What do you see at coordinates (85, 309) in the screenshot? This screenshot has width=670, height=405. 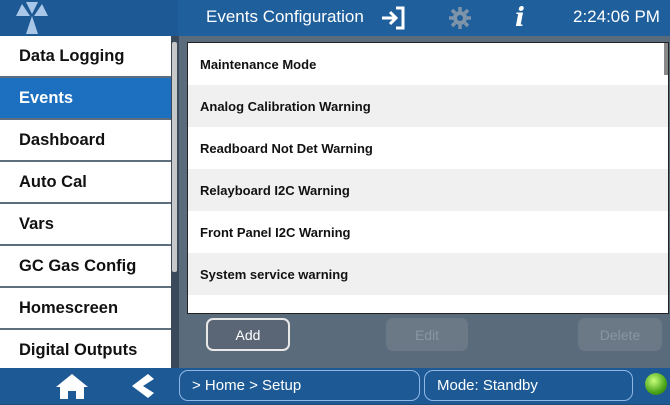 I see `sidebar-item-homescreen: Homescreen` at bounding box center [85, 309].